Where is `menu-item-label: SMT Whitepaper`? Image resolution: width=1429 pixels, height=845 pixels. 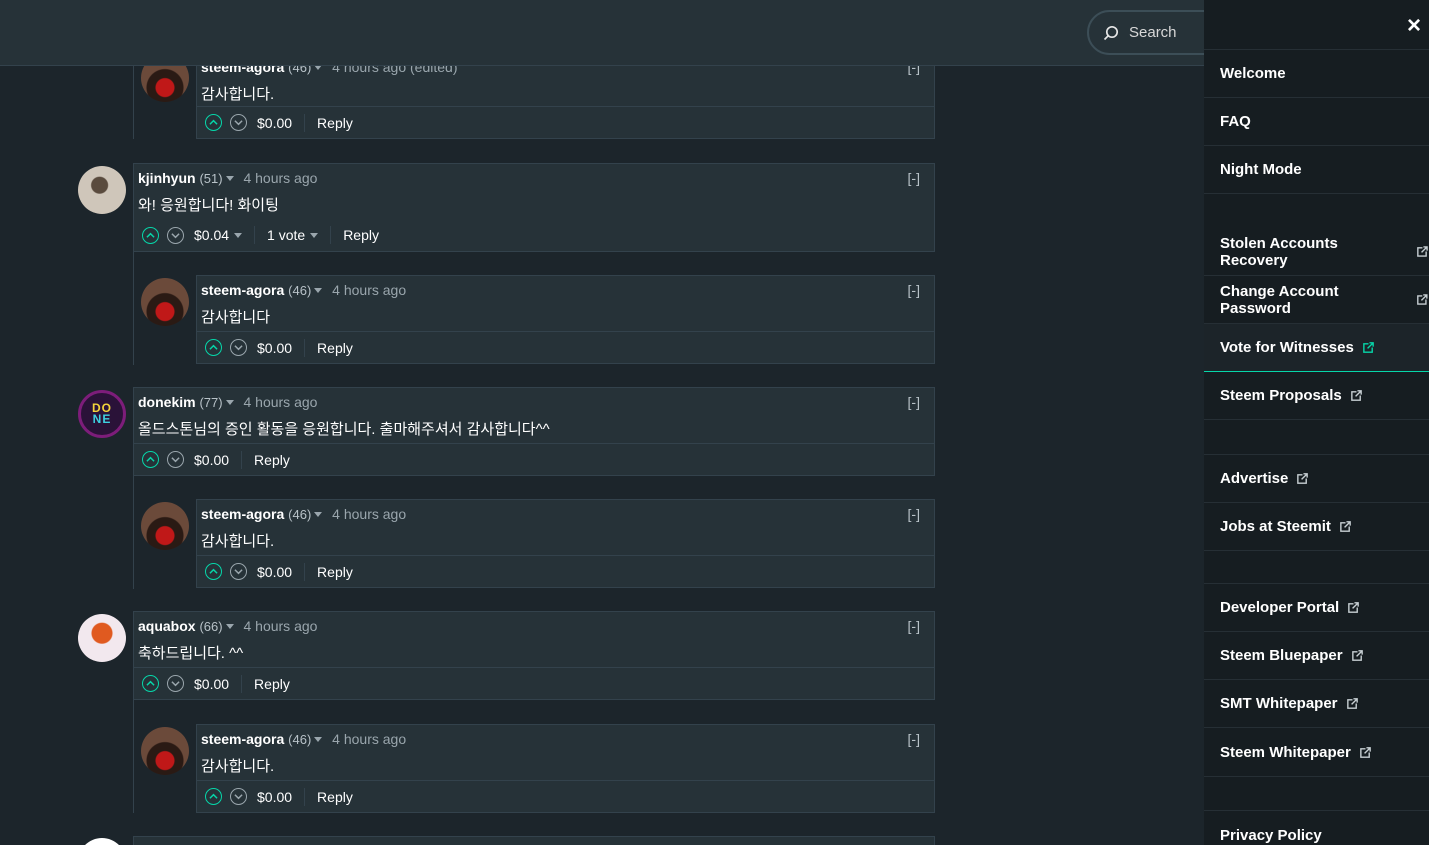 menu-item-label: SMT Whitepaper is located at coordinates (1279, 703).